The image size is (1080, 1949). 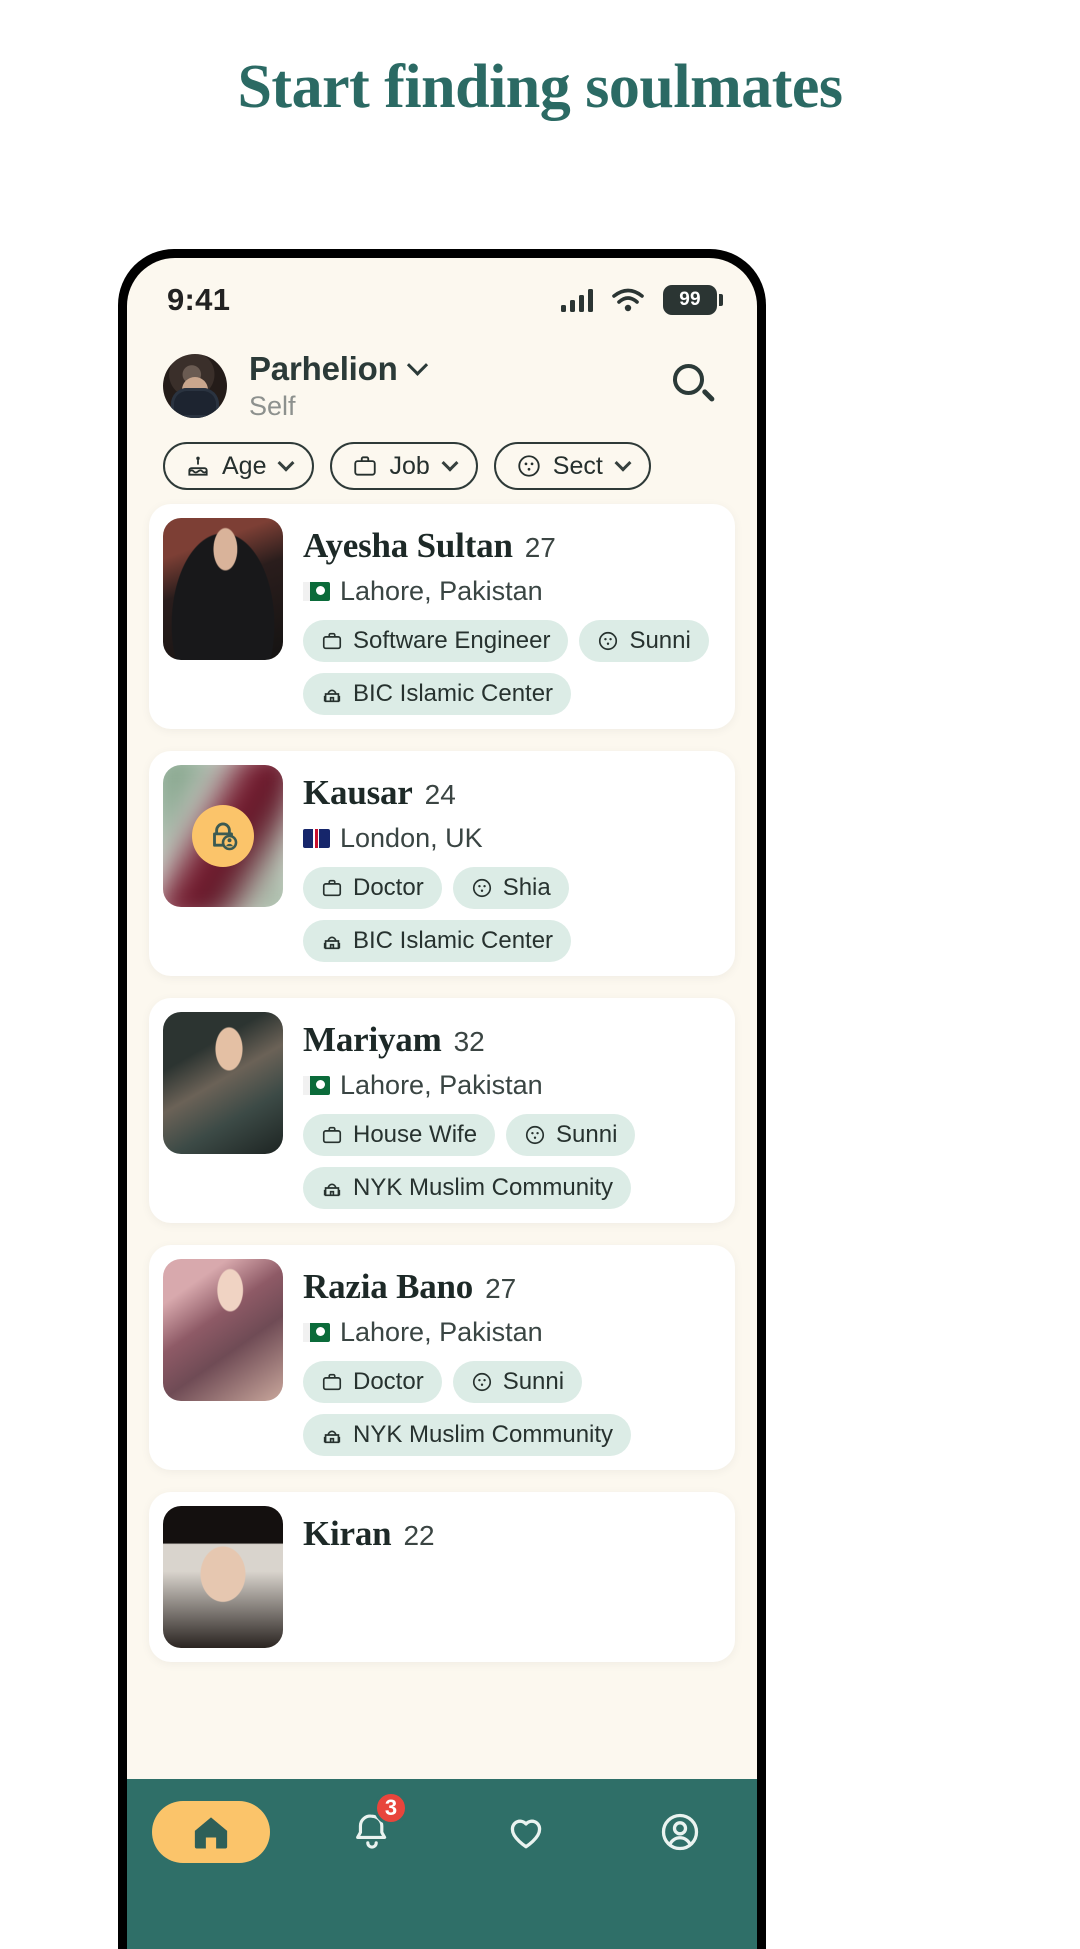 I want to click on filter-chip-sect: Sect, so click(x=572, y=466).